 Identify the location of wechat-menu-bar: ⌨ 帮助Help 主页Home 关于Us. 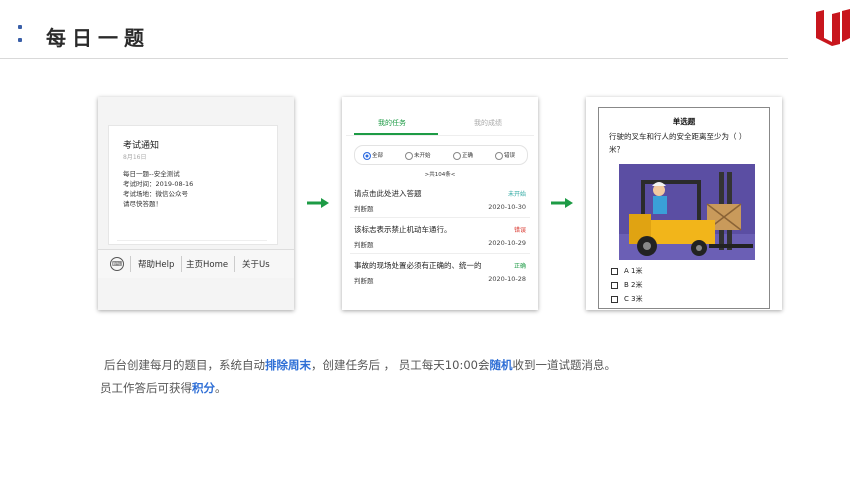
(196, 263).